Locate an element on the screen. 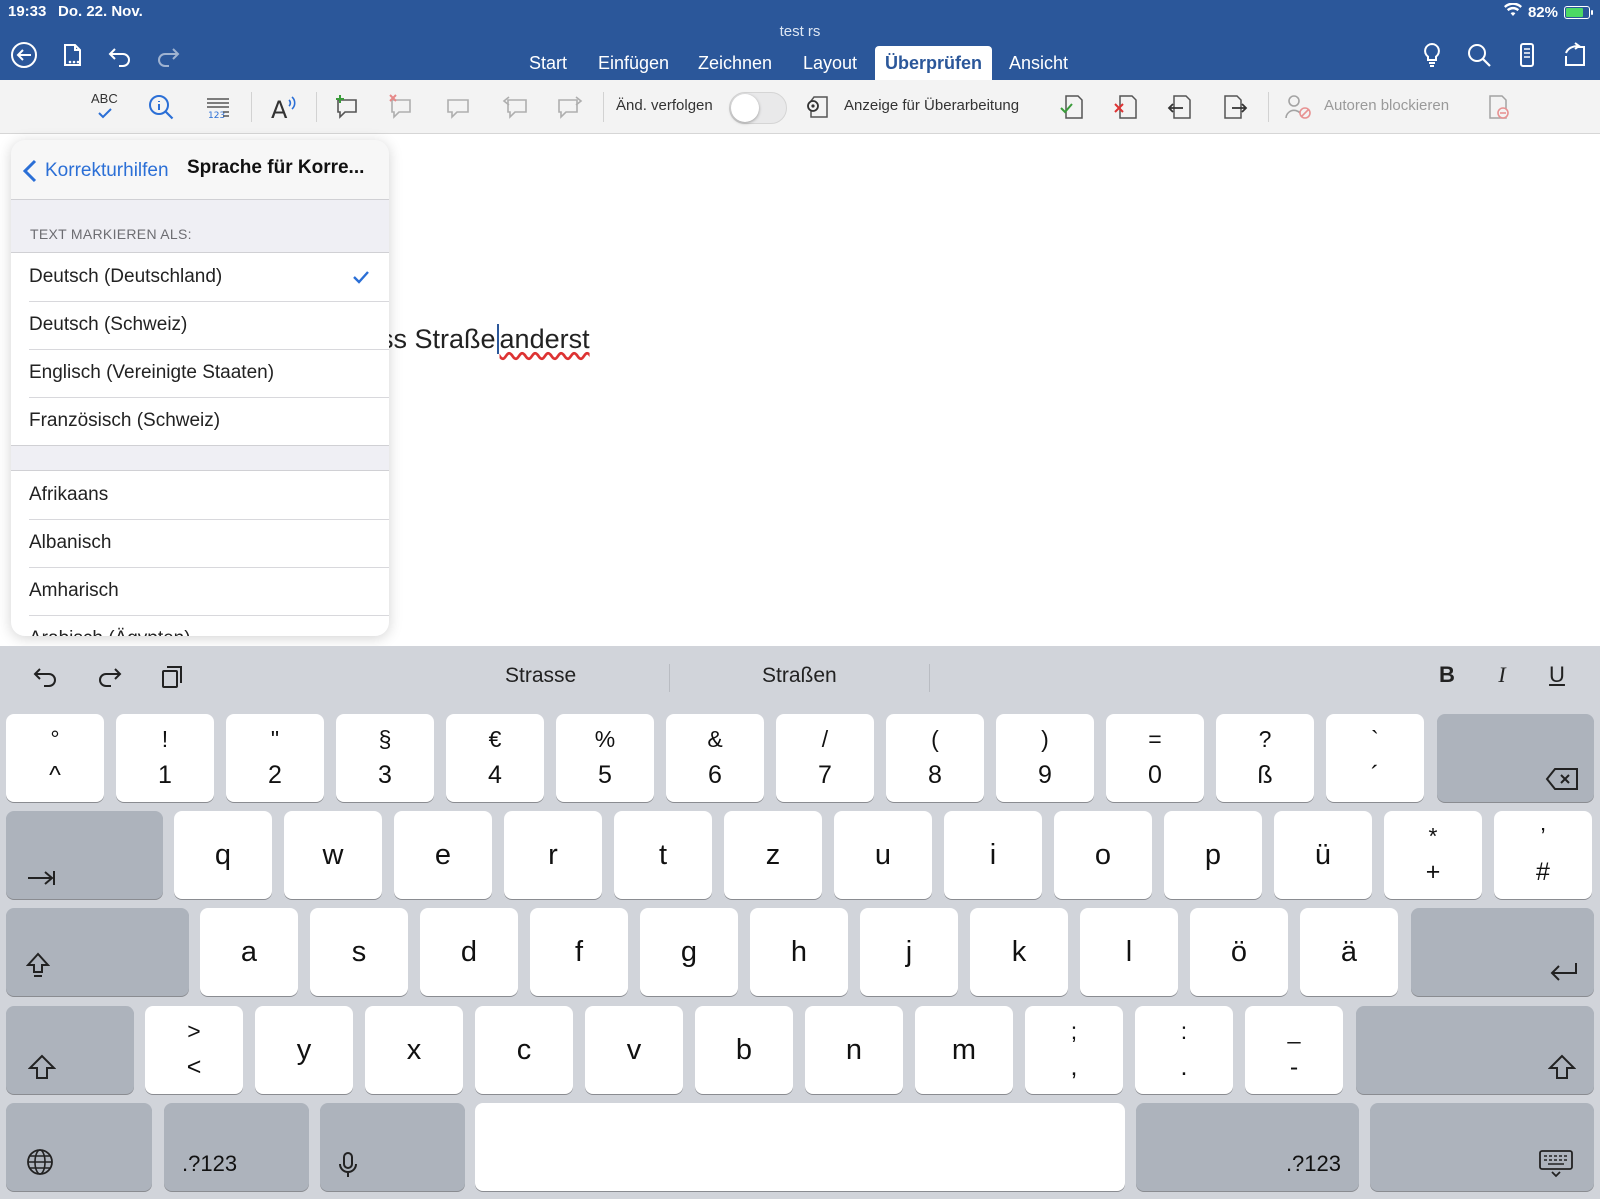  next-change-icon is located at coordinates (1235, 107).